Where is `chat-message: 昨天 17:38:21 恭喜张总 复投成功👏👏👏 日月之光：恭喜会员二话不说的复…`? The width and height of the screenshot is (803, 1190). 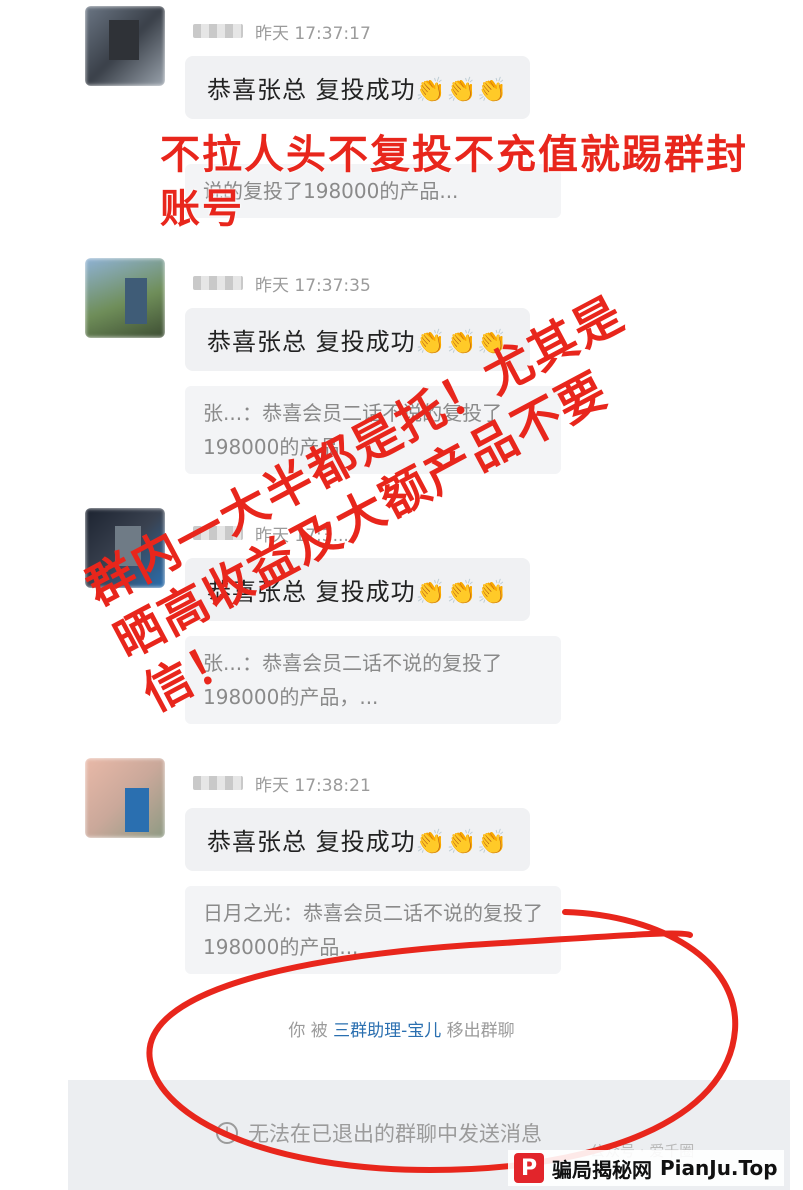
chat-message: 昨天 17:38:21 恭喜张总 复投成功👏👏👏 日月之光：恭喜会员二话不说的复… is located at coordinates (345, 873).